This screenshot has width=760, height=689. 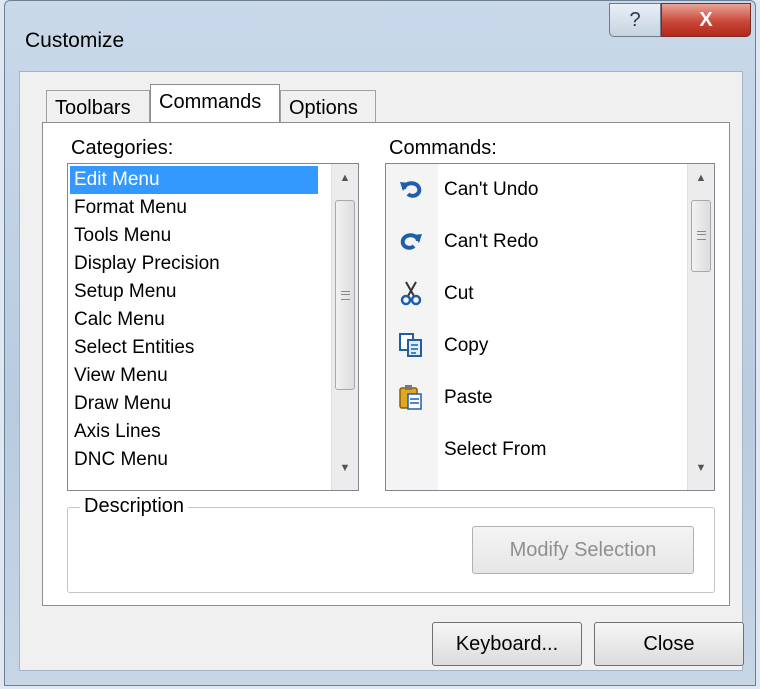 I want to click on redo-icon, so click(x=411, y=241).